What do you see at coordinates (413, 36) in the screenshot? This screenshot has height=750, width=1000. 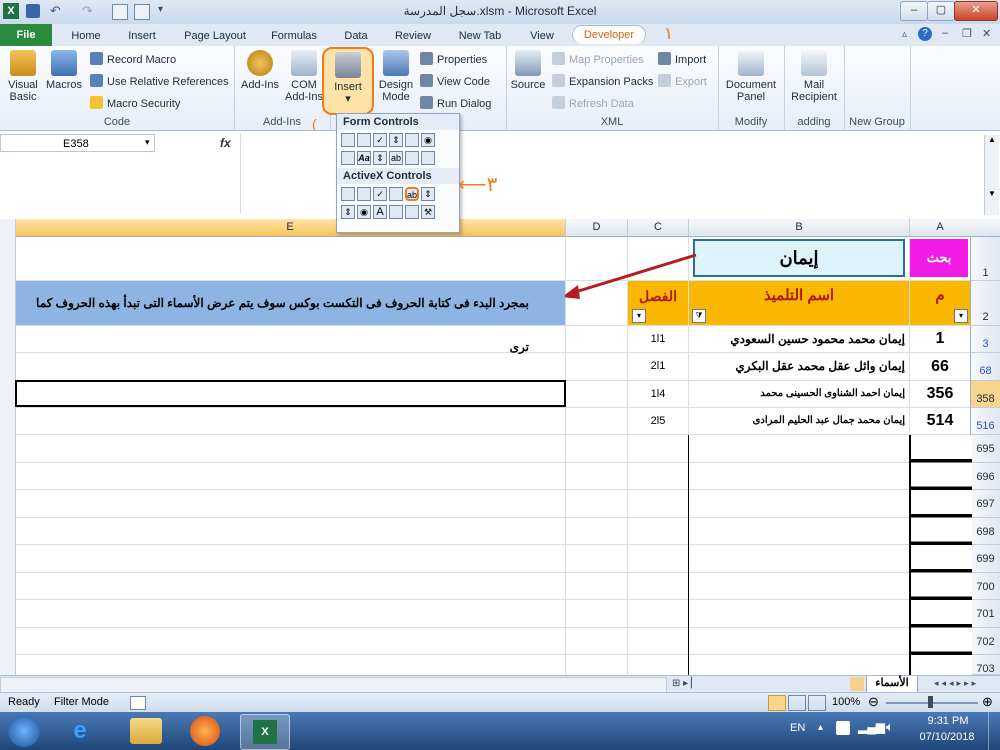 I see `tab-review: Review` at bounding box center [413, 36].